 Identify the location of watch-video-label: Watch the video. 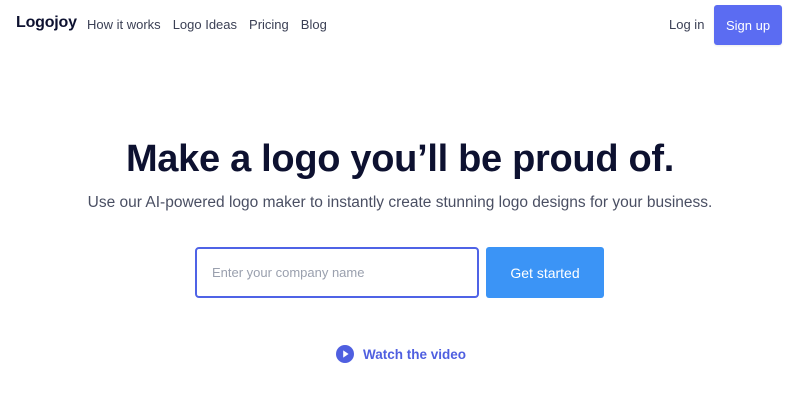
(415, 354).